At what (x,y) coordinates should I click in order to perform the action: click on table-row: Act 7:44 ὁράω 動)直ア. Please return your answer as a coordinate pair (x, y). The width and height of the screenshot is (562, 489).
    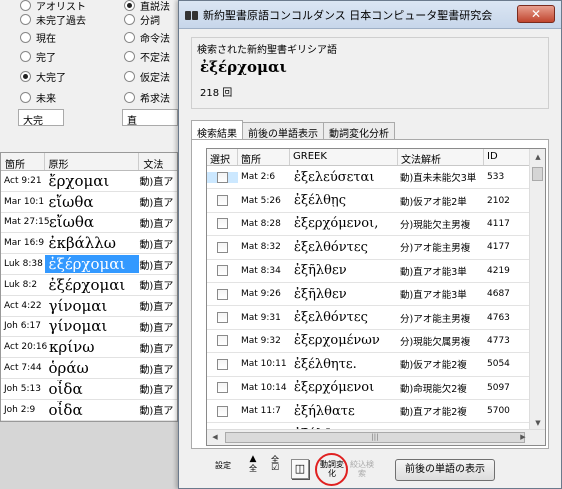
    Looking at the image, I should click on (89, 368).